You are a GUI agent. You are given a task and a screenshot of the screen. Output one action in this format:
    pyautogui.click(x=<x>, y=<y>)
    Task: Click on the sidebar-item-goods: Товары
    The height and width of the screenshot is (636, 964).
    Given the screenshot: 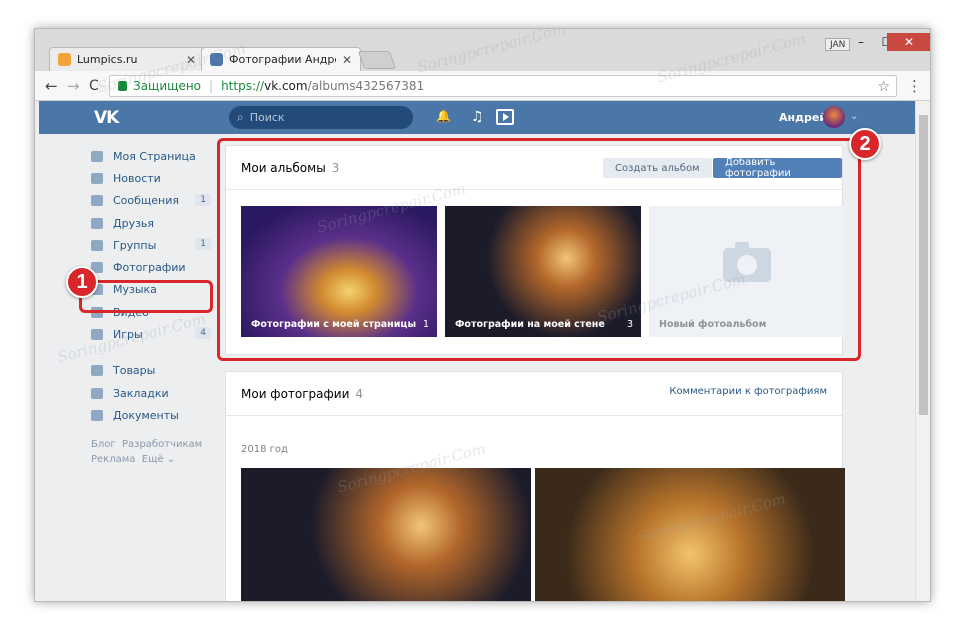 What is the action you would take?
    pyautogui.click(x=151, y=371)
    